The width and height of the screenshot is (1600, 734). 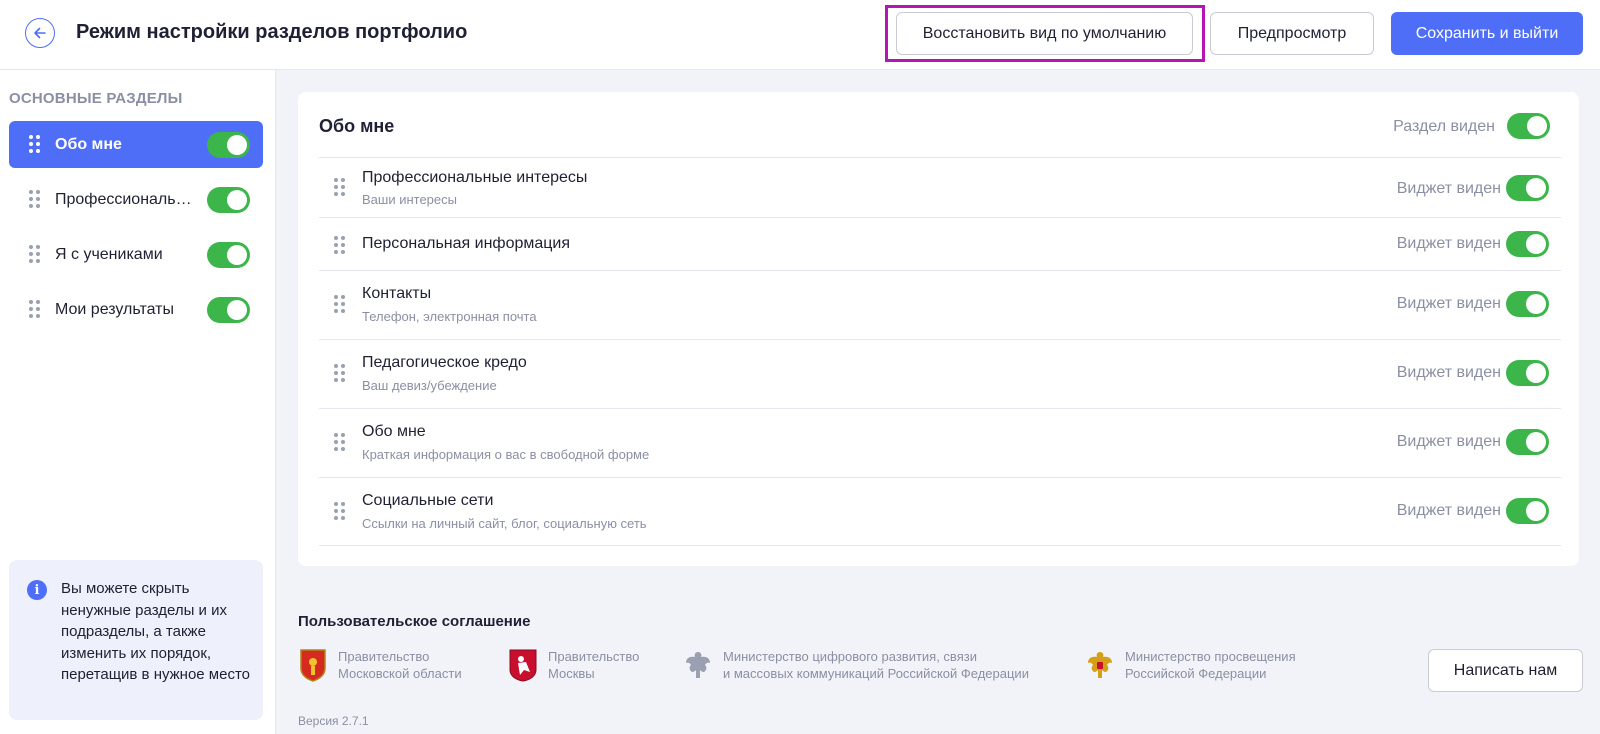 I want to click on section-title: Обо мне, so click(x=357, y=126).